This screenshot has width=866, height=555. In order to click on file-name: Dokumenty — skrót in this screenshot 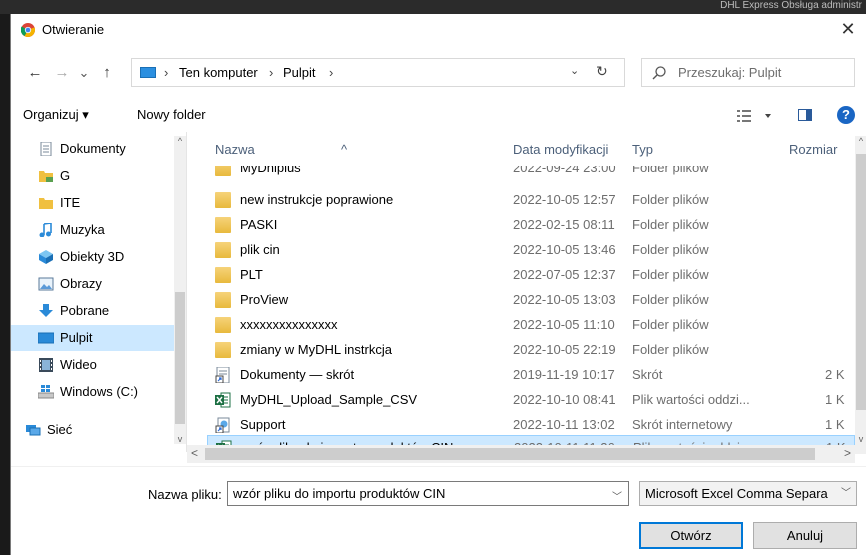, I will do `click(297, 374)`.